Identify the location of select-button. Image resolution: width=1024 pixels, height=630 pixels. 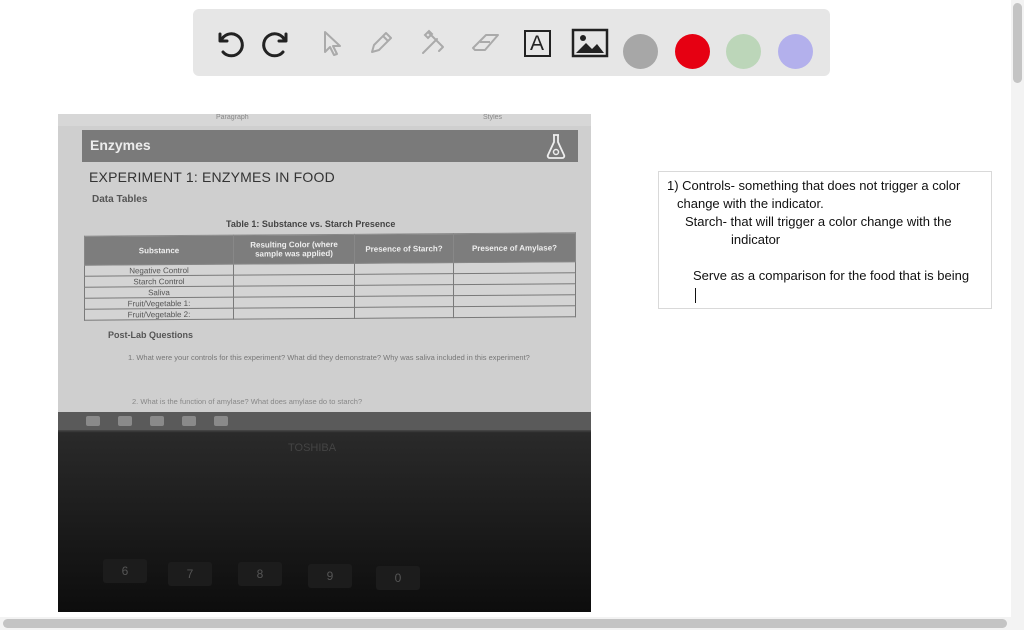
(330, 43).